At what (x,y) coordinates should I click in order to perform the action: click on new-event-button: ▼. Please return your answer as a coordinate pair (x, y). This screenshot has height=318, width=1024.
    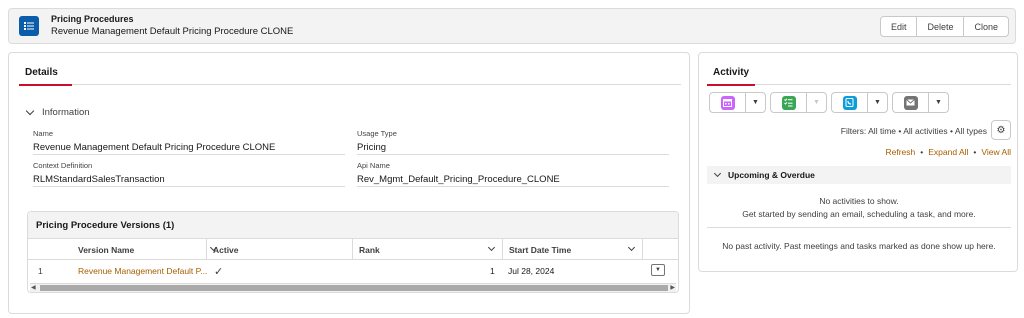
    Looking at the image, I should click on (737, 102).